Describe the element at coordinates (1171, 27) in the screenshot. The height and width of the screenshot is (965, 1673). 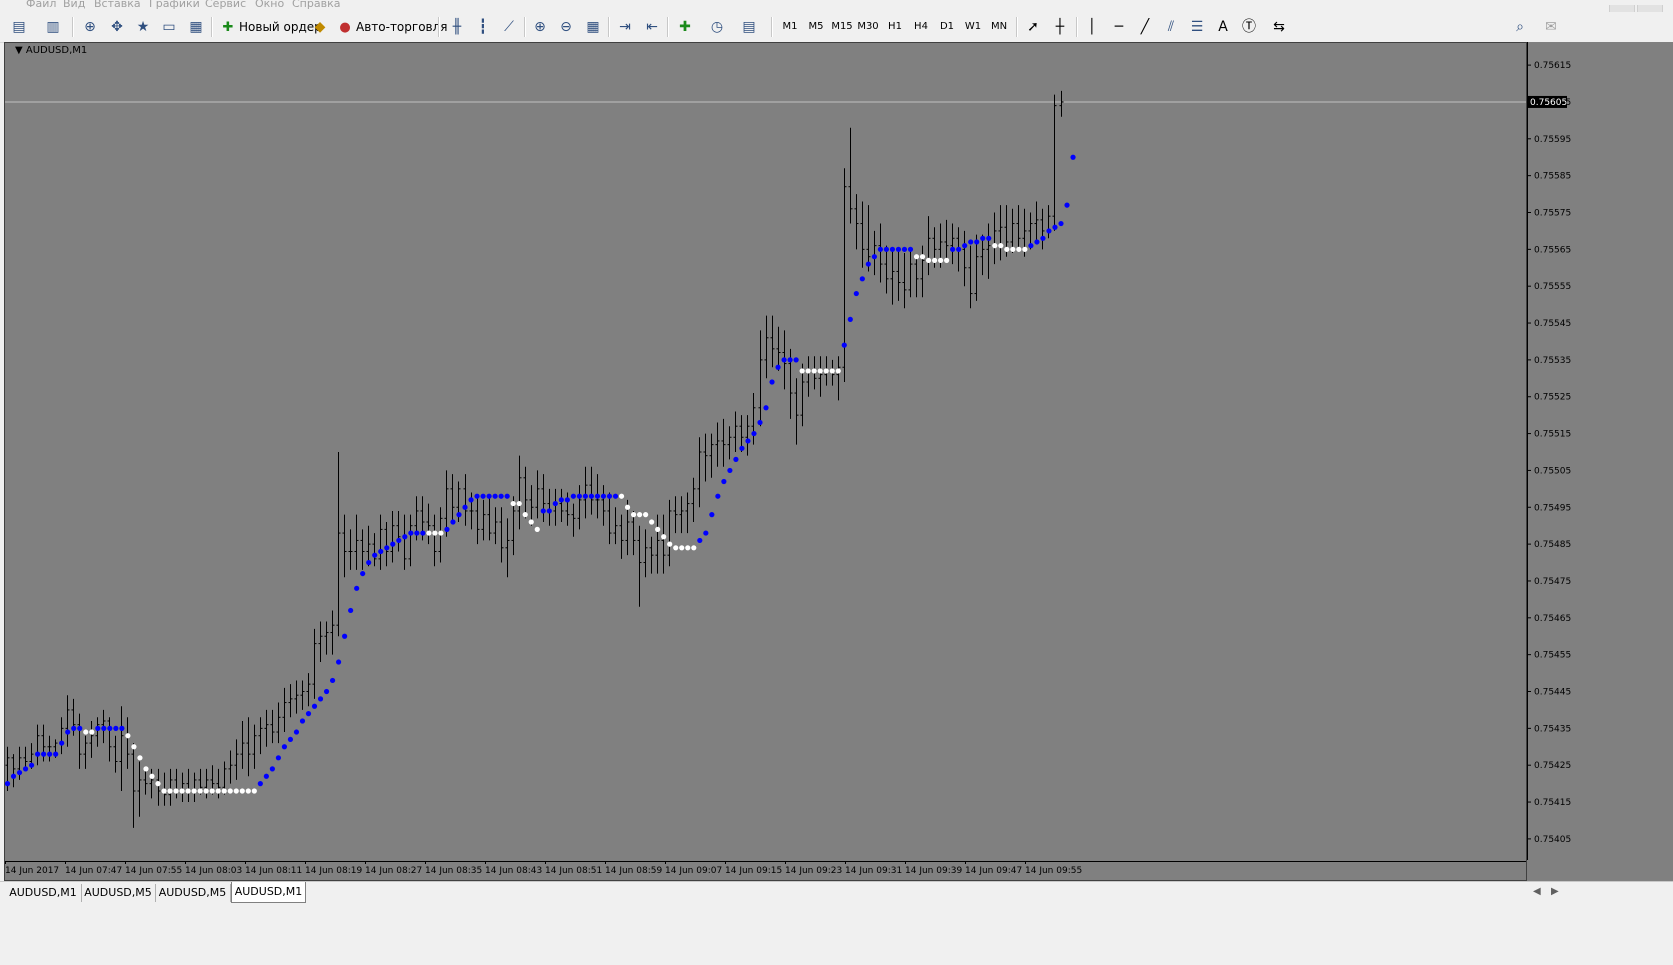
I see `equidistant-channel-icon: ⫽` at that location.